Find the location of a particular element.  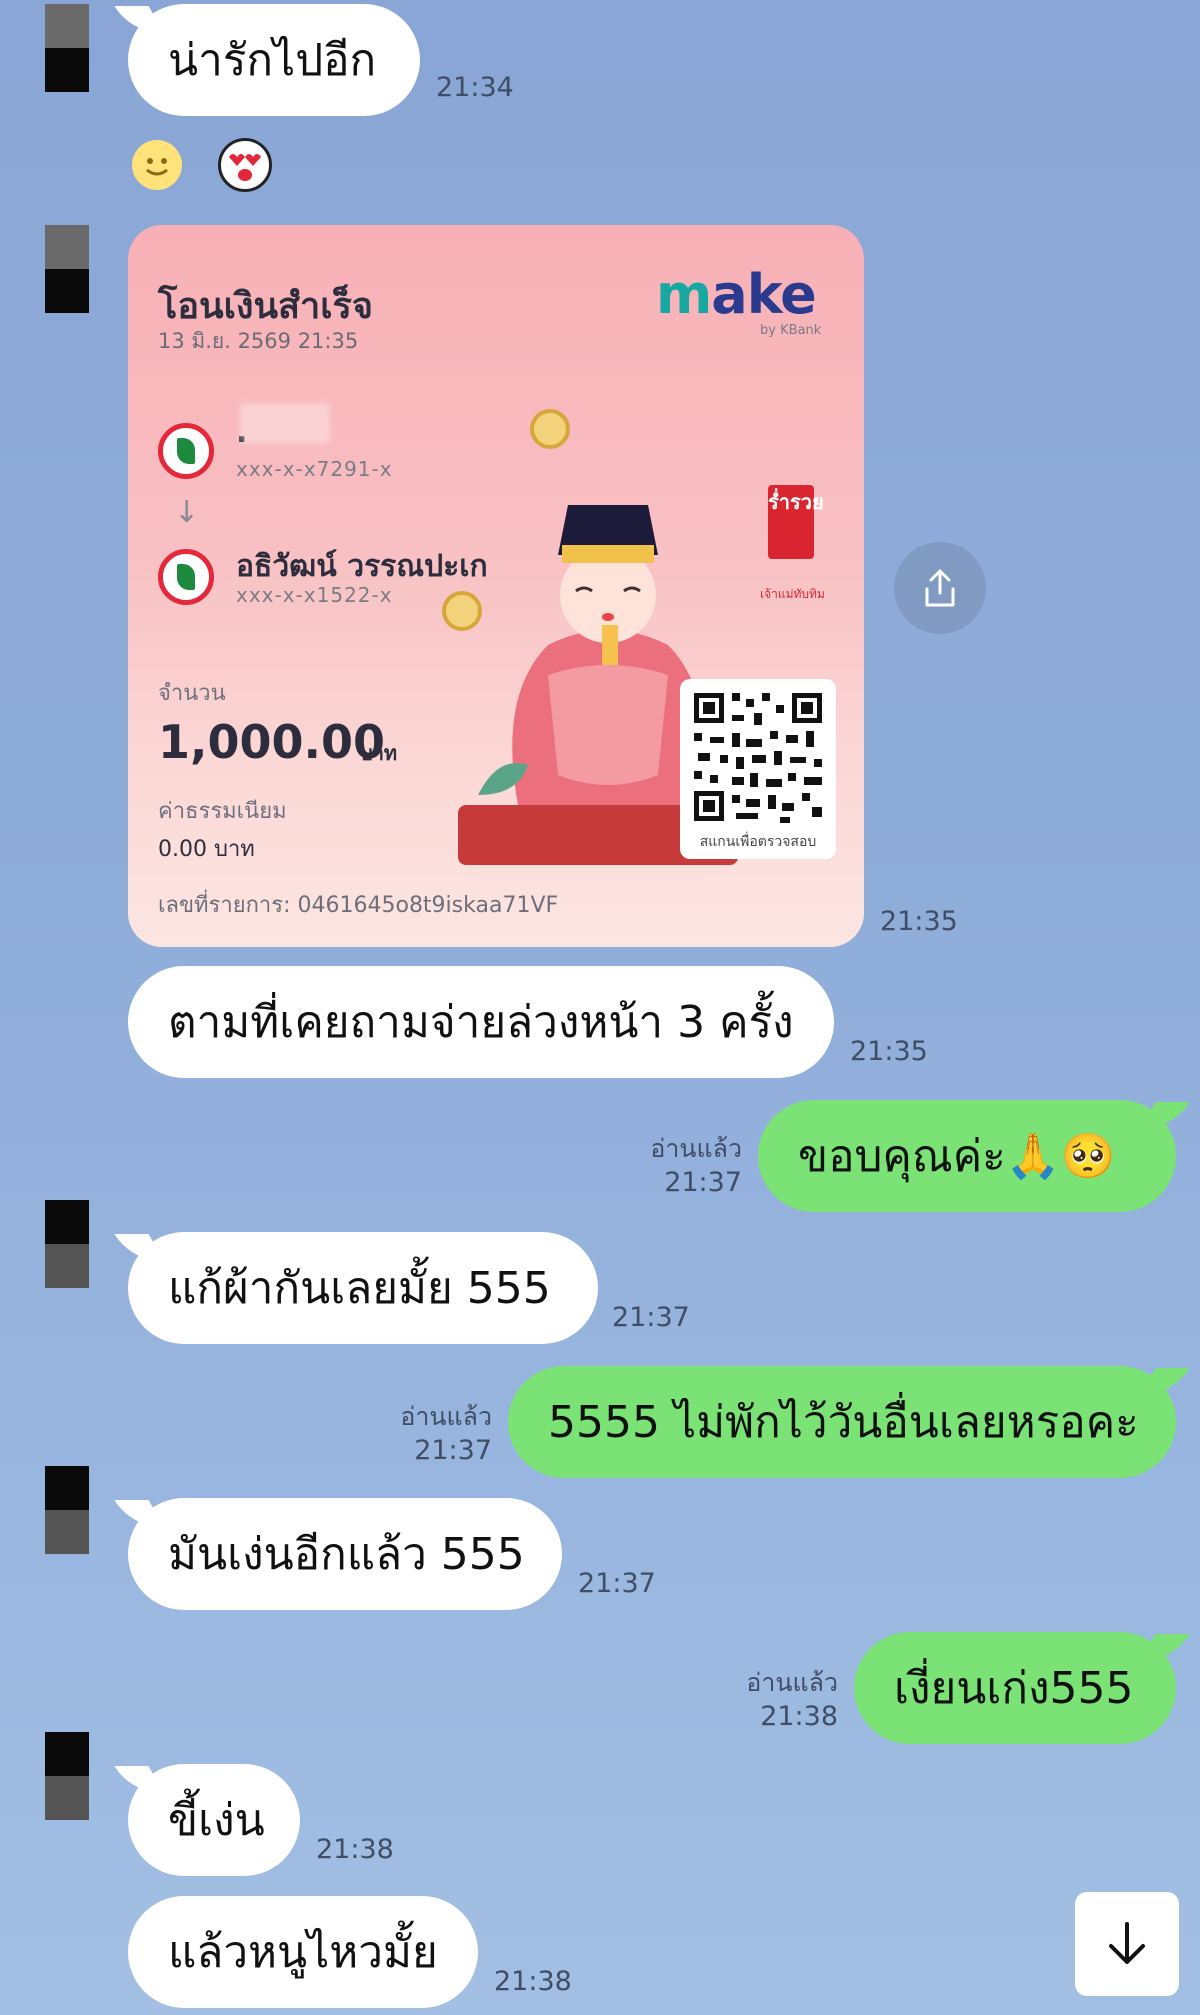

message-text: แล้วหนูไหวมั้ย is located at coordinates (303, 1952).